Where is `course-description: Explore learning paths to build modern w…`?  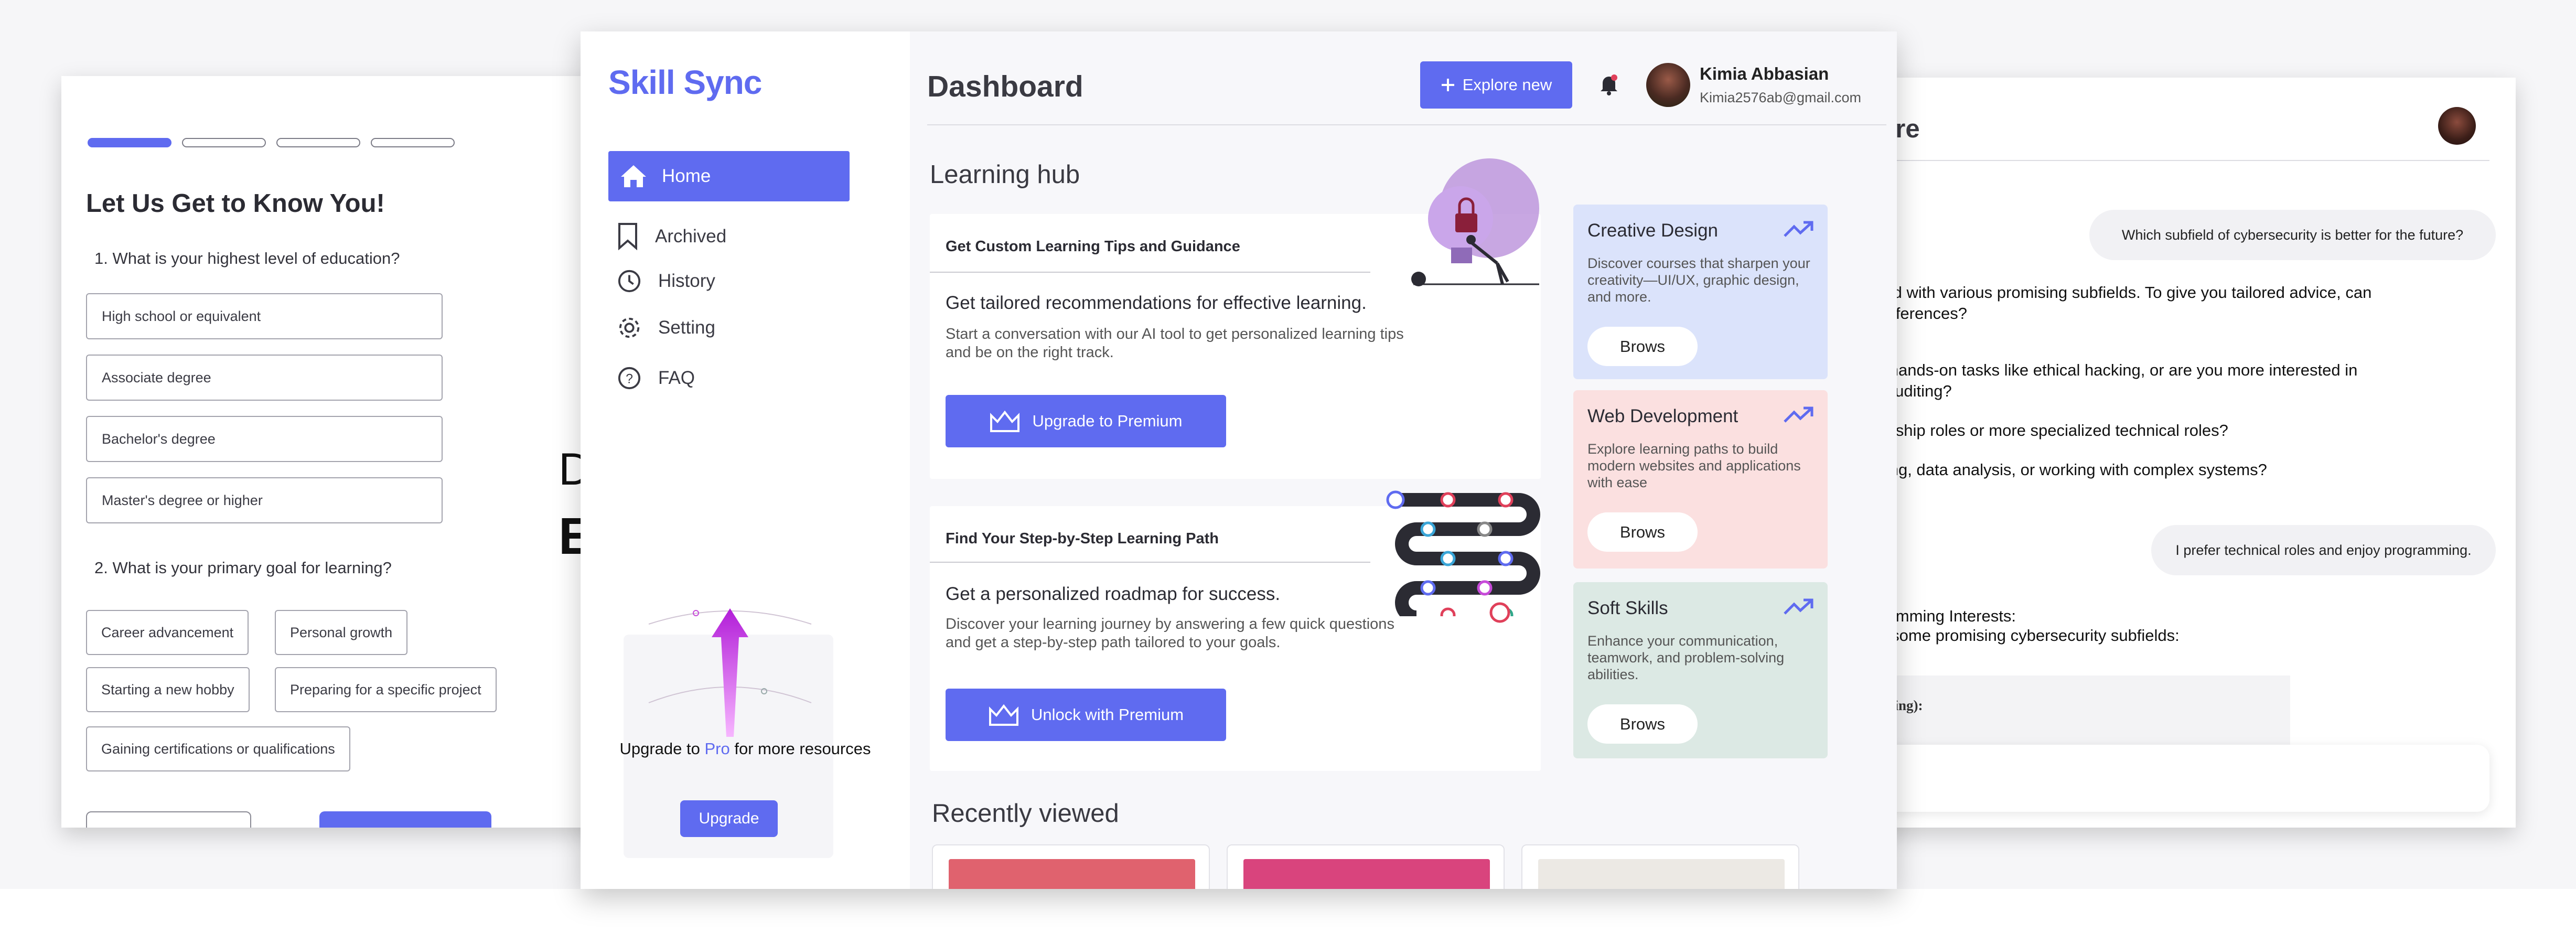
course-description: Explore learning paths to build modern w… is located at coordinates (1694, 465).